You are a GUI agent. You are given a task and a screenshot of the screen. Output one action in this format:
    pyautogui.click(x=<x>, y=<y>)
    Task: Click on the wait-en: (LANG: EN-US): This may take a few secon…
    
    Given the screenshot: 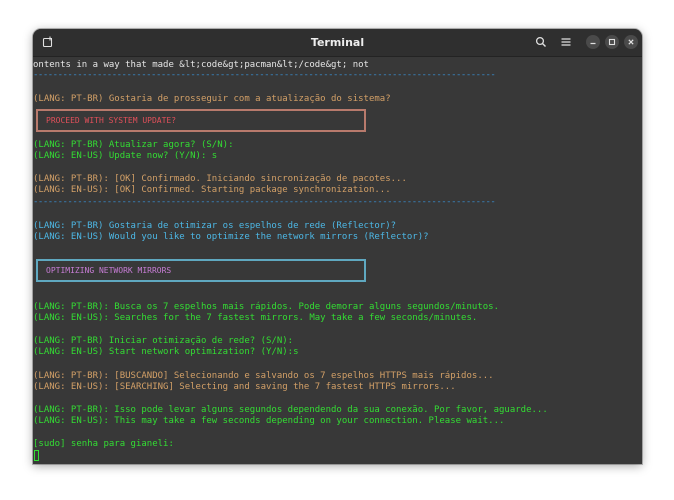 What is the action you would take?
    pyautogui.click(x=269, y=421)
    